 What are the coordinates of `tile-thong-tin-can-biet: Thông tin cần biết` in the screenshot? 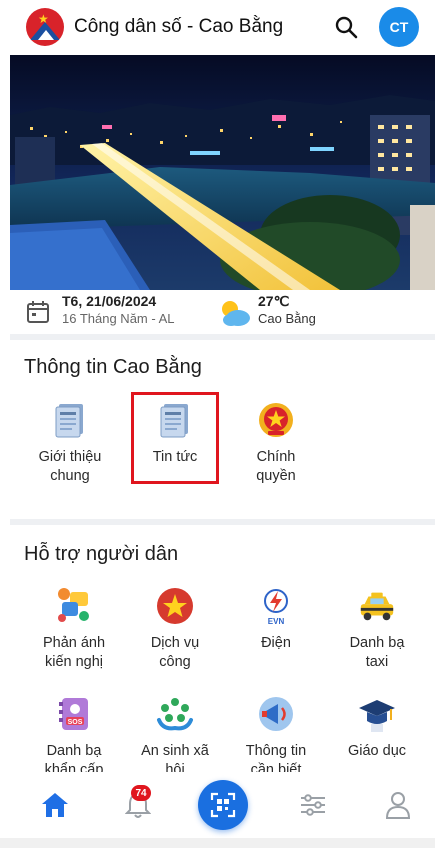 It's located at (276, 737).